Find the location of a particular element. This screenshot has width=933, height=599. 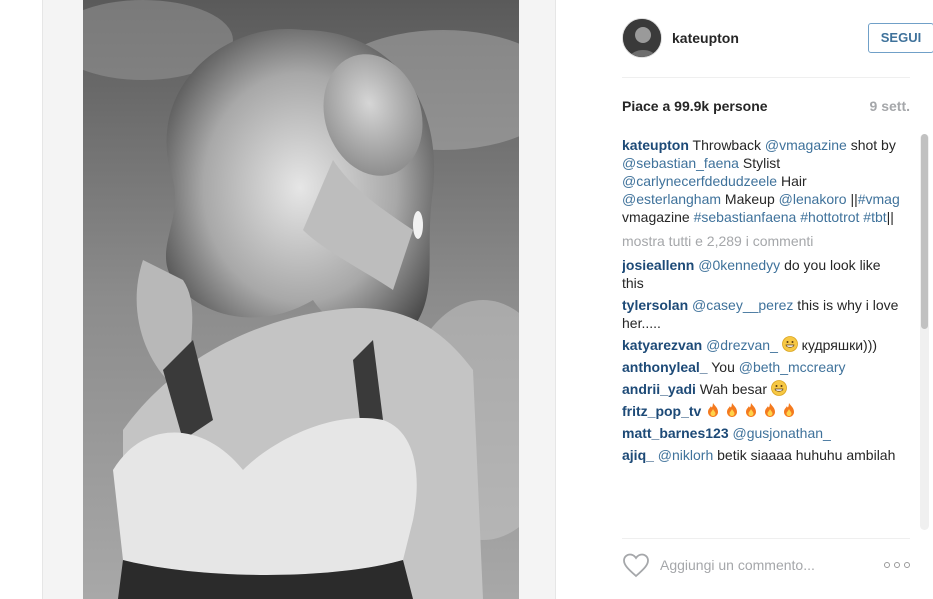

comment-username: anthonyleal_ is located at coordinates (665, 367).